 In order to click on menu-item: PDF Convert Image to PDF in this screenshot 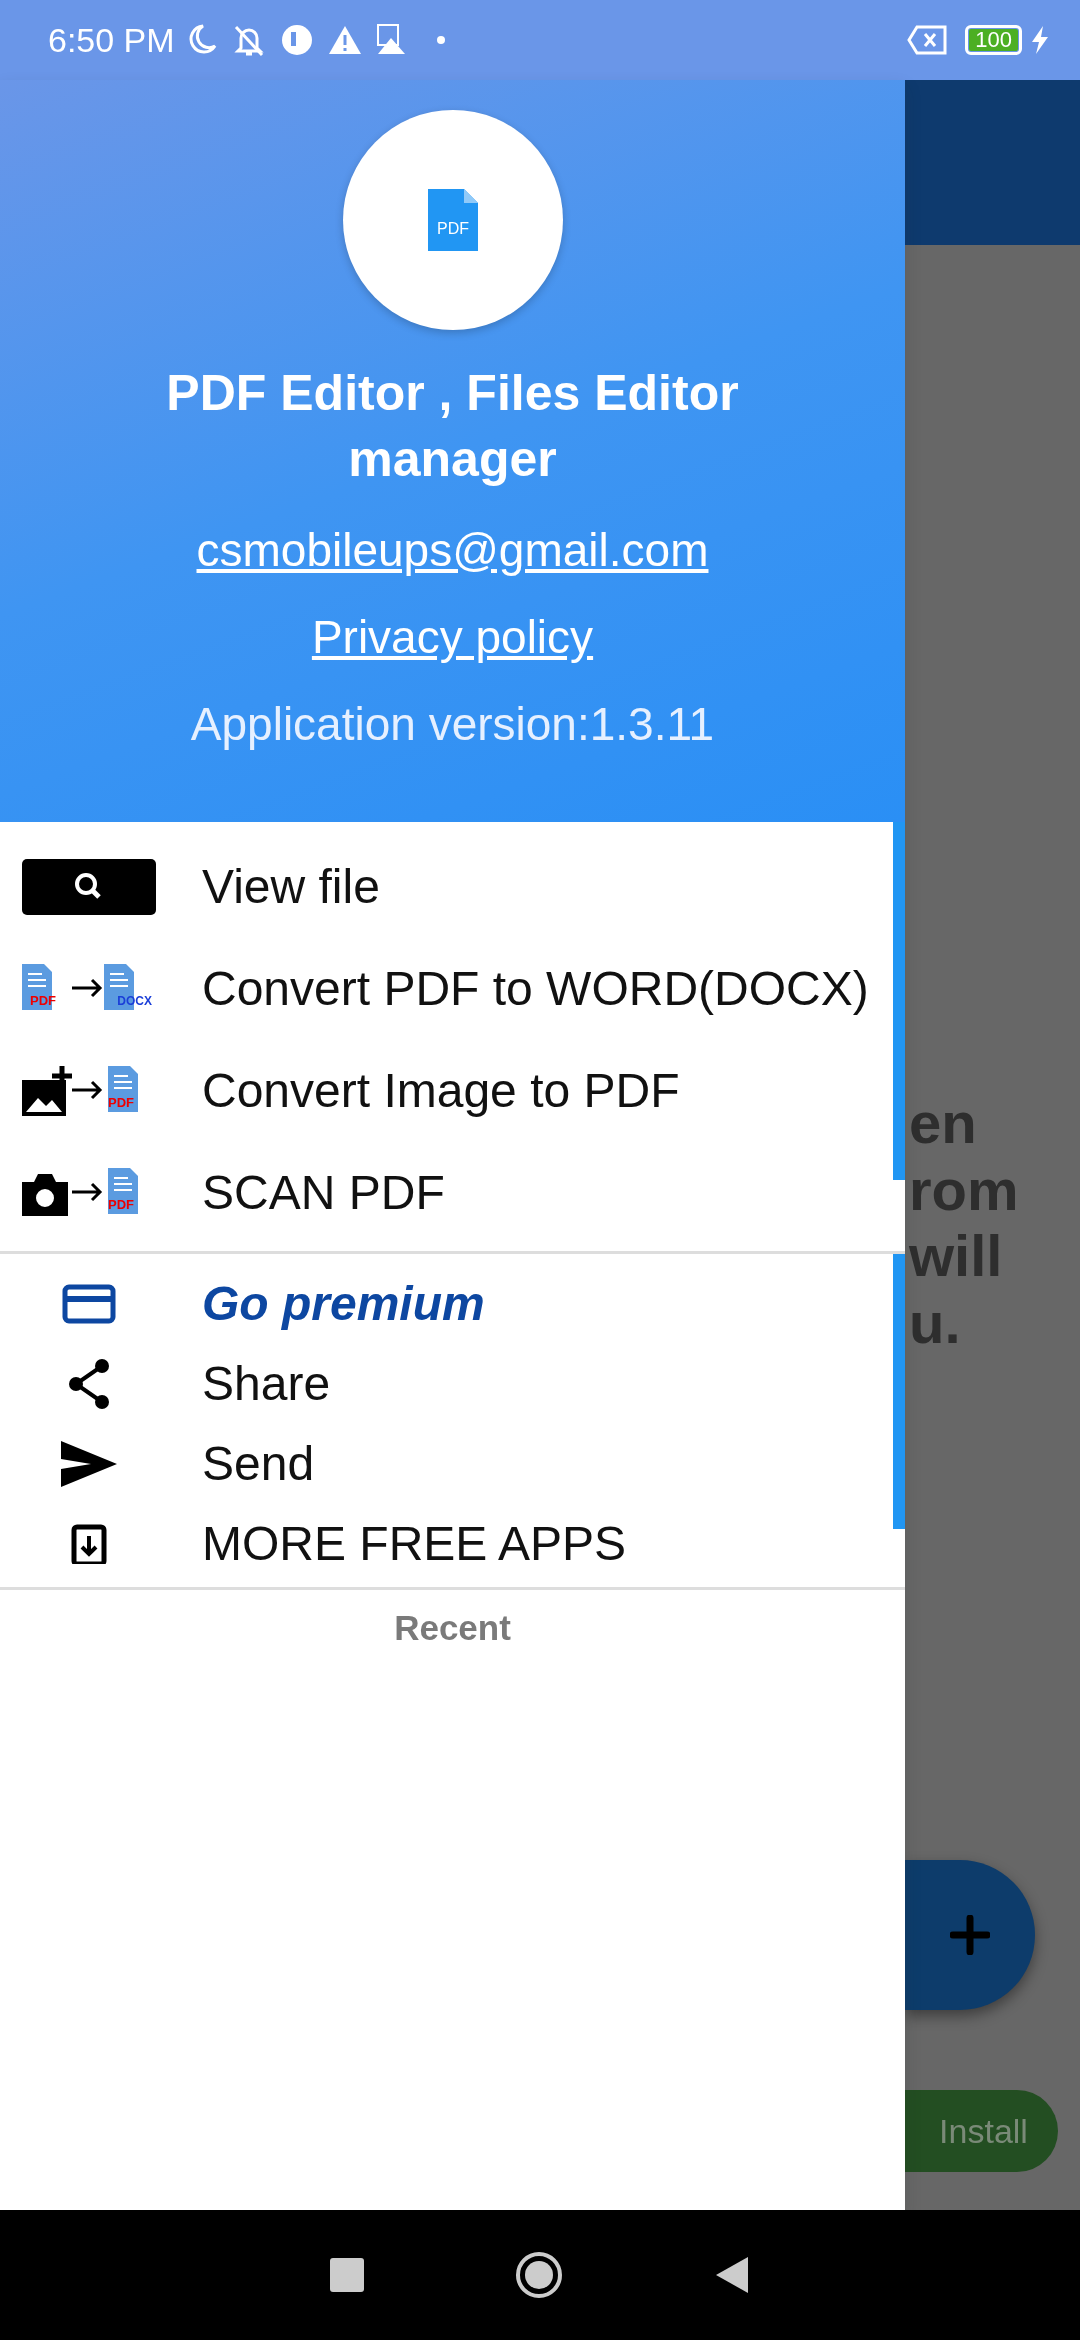, I will do `click(445, 1091)`.